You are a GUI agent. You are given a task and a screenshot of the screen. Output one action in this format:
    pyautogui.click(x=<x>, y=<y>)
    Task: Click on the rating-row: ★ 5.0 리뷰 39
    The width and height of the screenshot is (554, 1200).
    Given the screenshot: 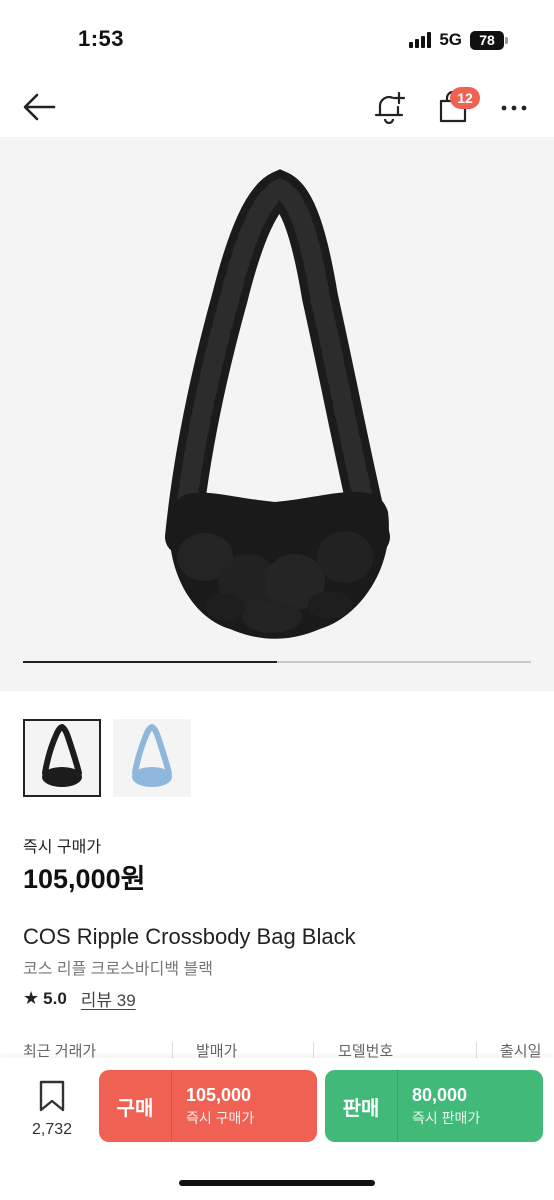 What is the action you would take?
    pyautogui.click(x=79, y=998)
    